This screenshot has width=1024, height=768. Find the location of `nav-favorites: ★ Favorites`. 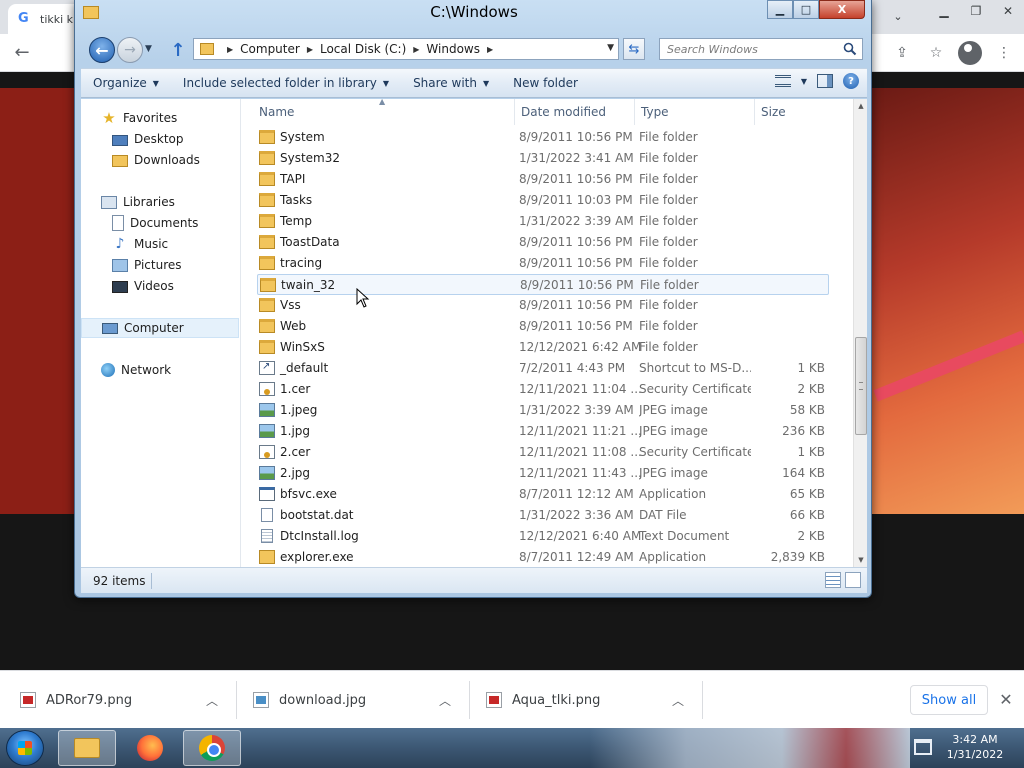

nav-favorites: ★ Favorites is located at coordinates (160, 118).